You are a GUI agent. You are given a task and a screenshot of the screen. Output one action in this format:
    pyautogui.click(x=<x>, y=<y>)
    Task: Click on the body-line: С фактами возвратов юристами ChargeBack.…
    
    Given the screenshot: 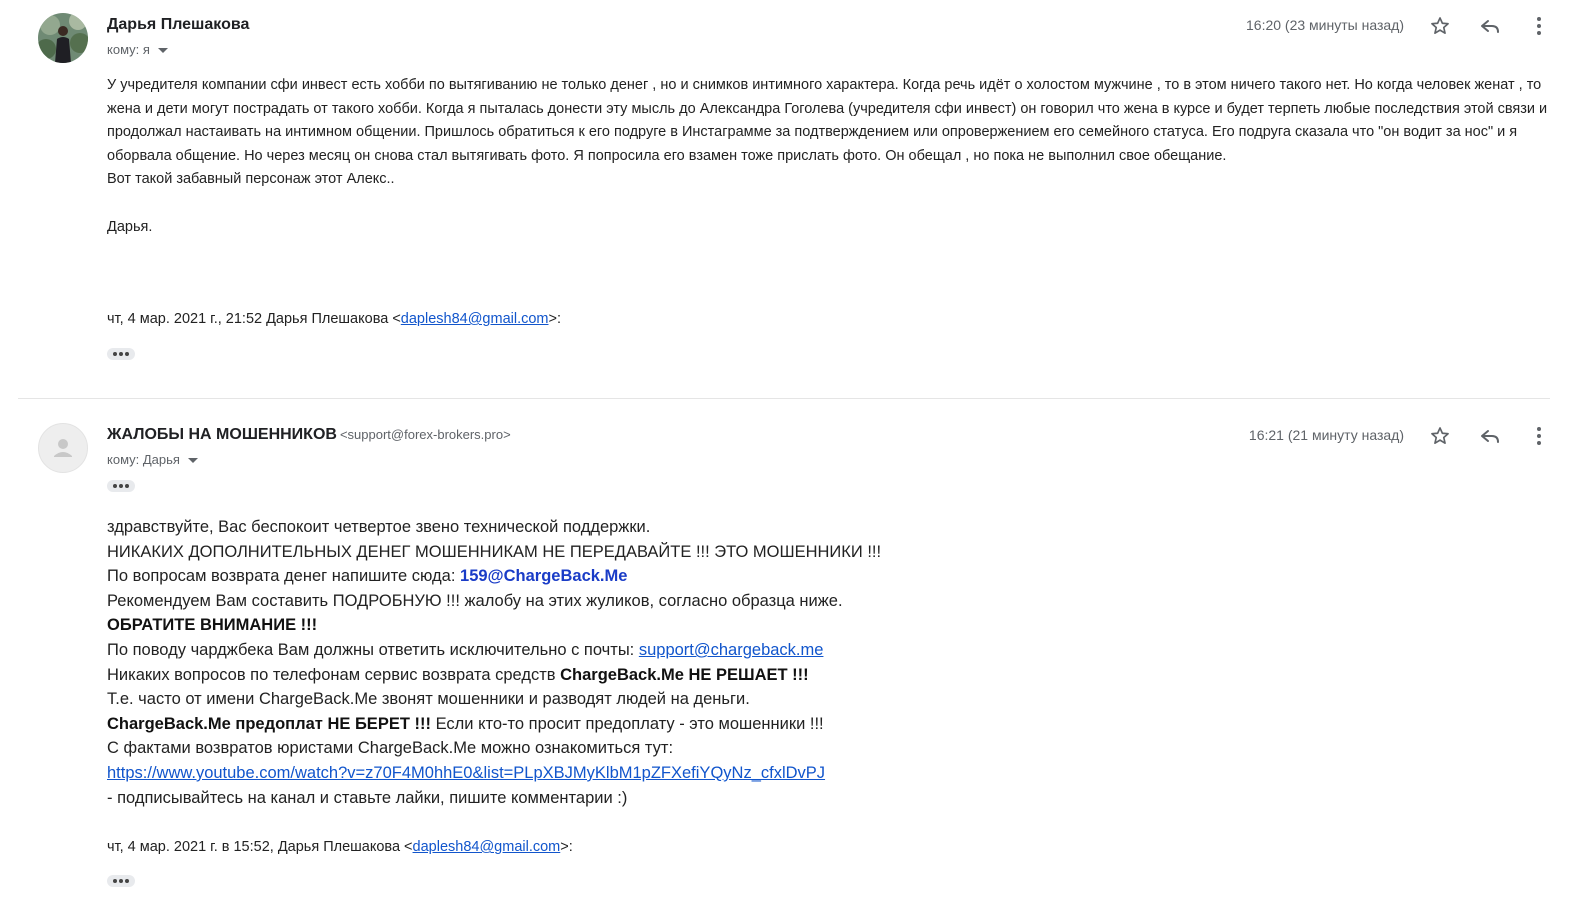 What is the action you would take?
    pyautogui.click(x=390, y=748)
    